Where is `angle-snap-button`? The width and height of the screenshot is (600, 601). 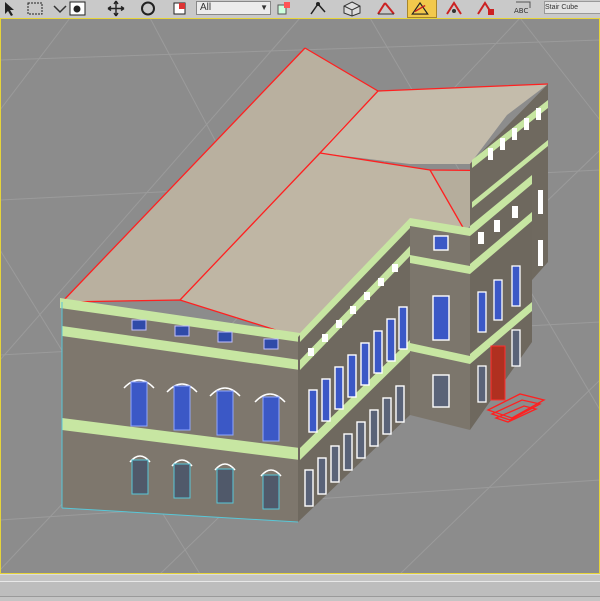
angle-snap-button is located at coordinates (386, 8).